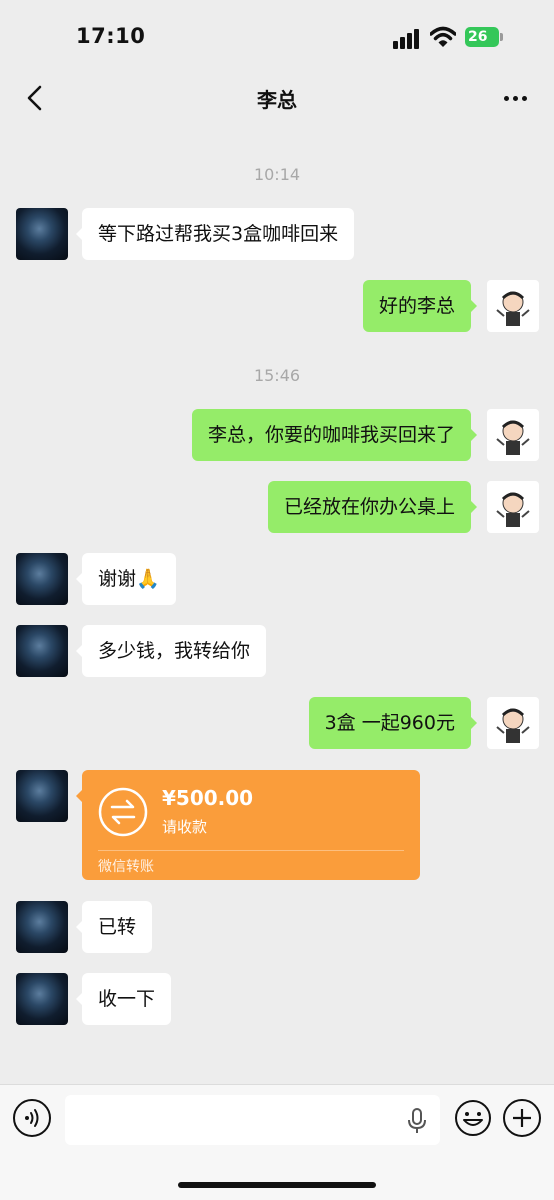 The image size is (554, 1200). Describe the element at coordinates (420, 306) in the screenshot. I see `message-sent: 好的李总` at that location.